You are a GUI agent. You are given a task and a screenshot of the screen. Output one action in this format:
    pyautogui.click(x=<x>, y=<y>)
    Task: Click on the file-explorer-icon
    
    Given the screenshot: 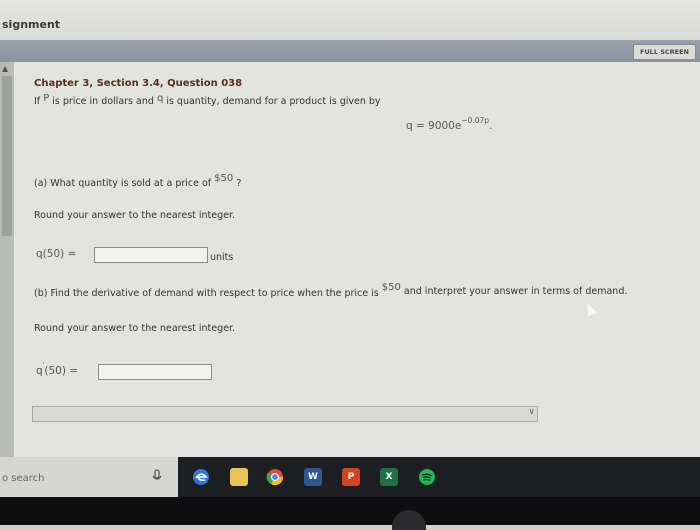 What is the action you would take?
    pyautogui.click(x=239, y=477)
    